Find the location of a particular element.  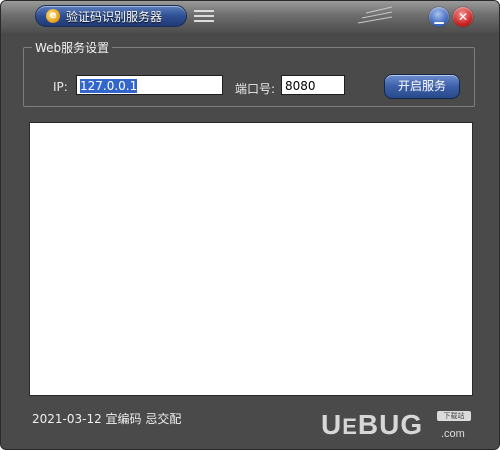

hamburger-menu-icon is located at coordinates (204, 16).